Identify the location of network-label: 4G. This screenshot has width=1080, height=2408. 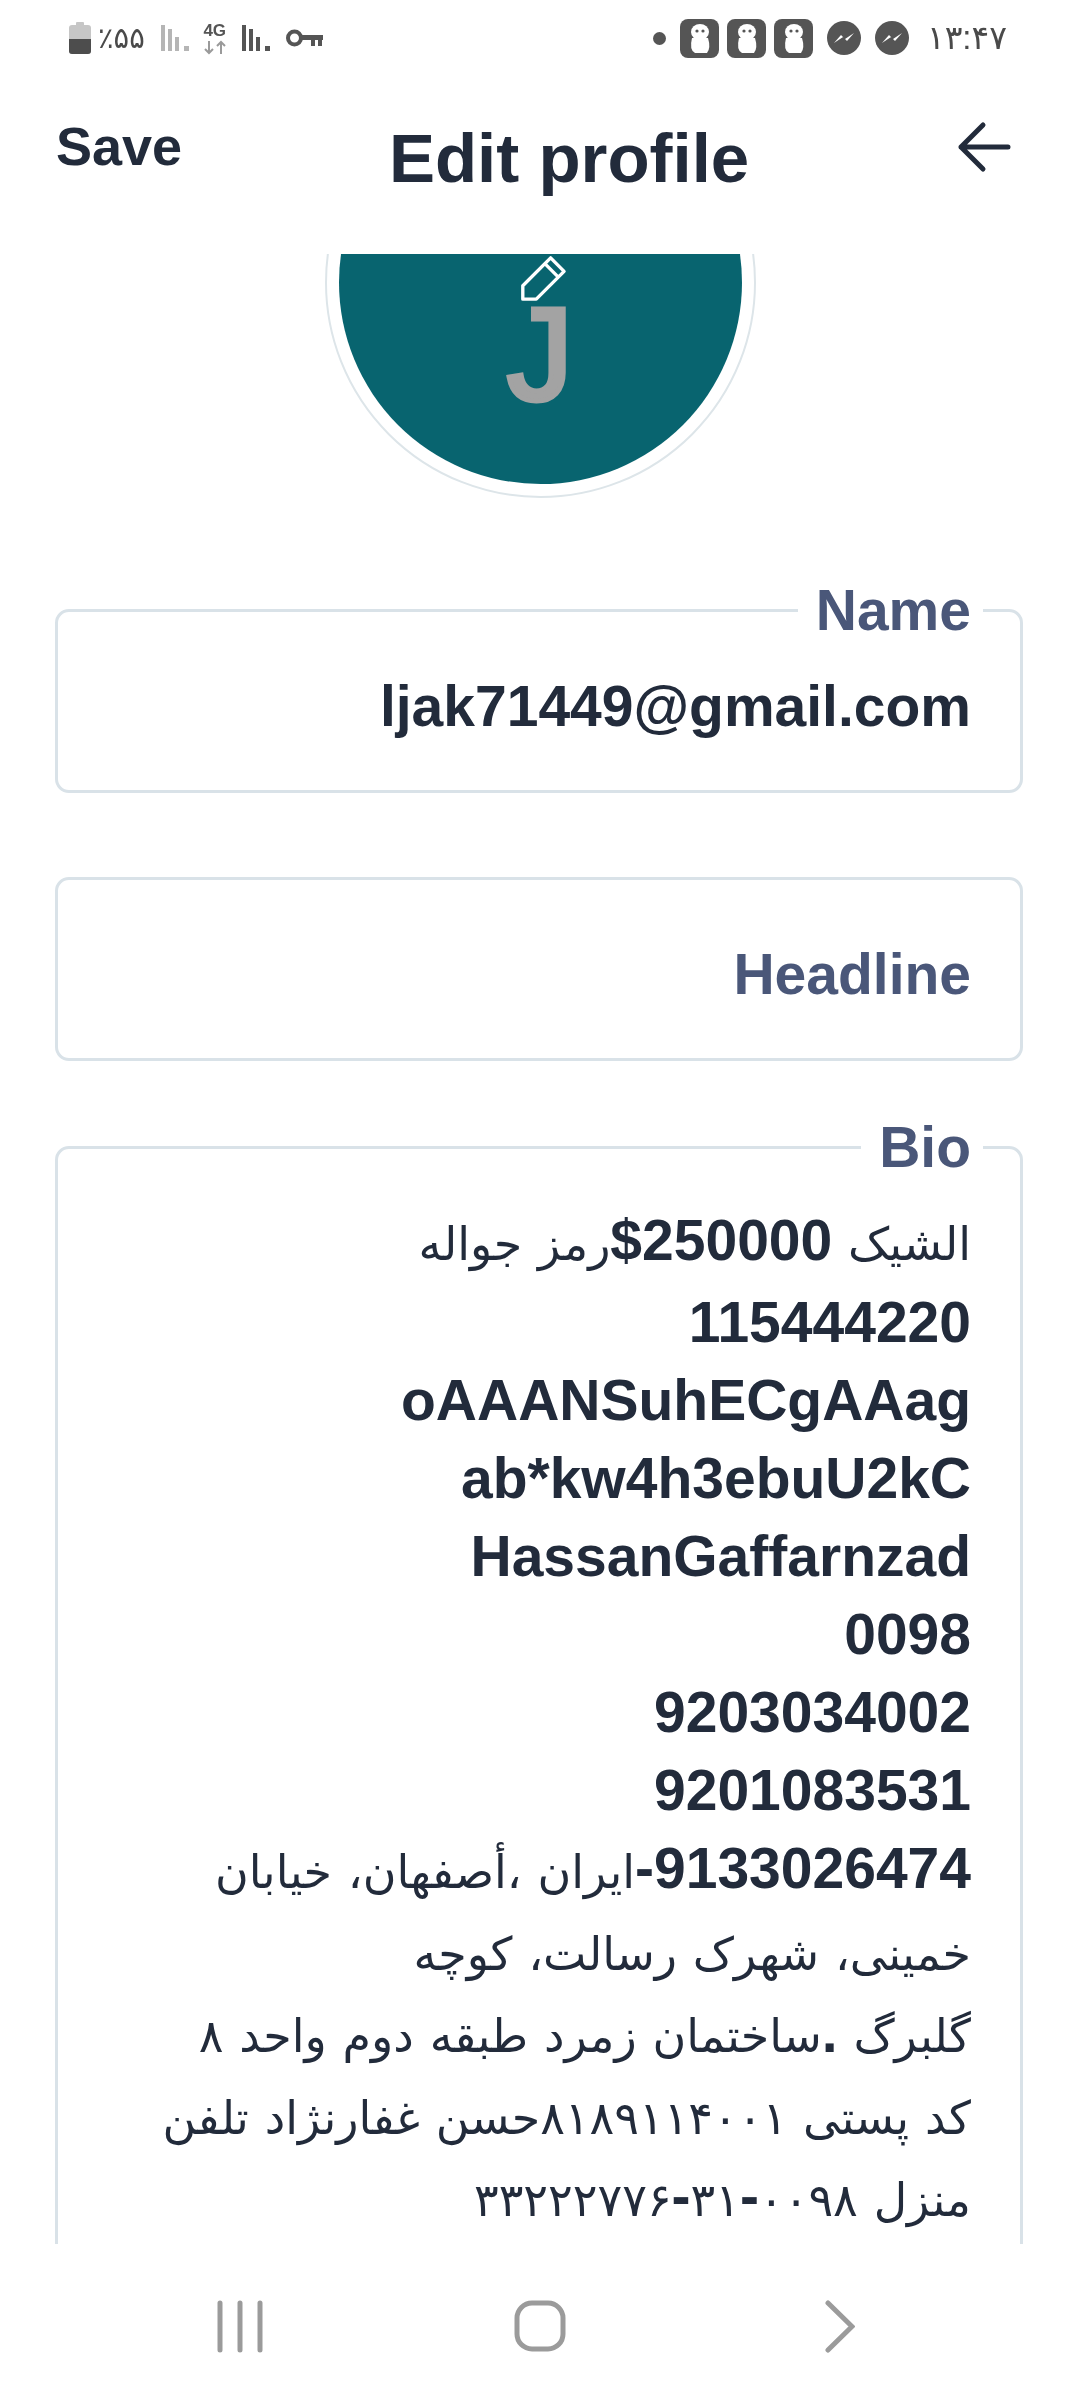
(215, 30).